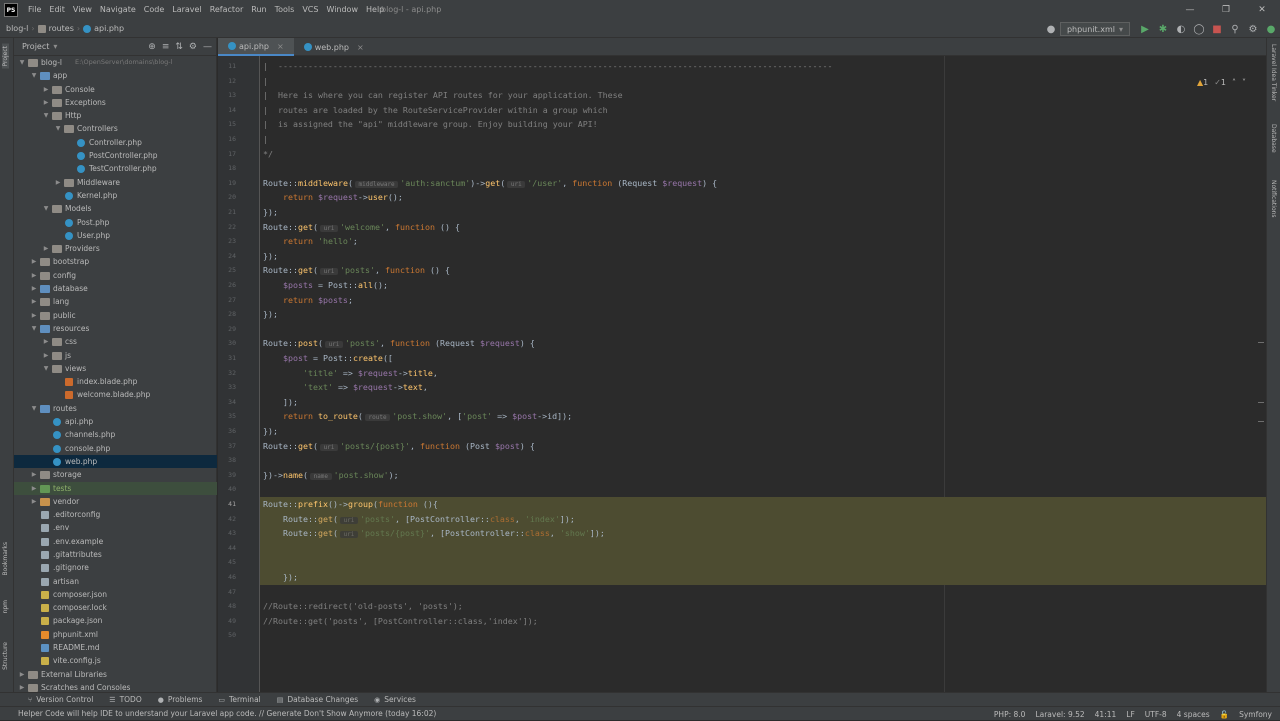 Image resolution: width=1280 pixels, height=721 pixels. Describe the element at coordinates (57, 10) in the screenshot. I see `menu-item-edit: Edit` at that location.